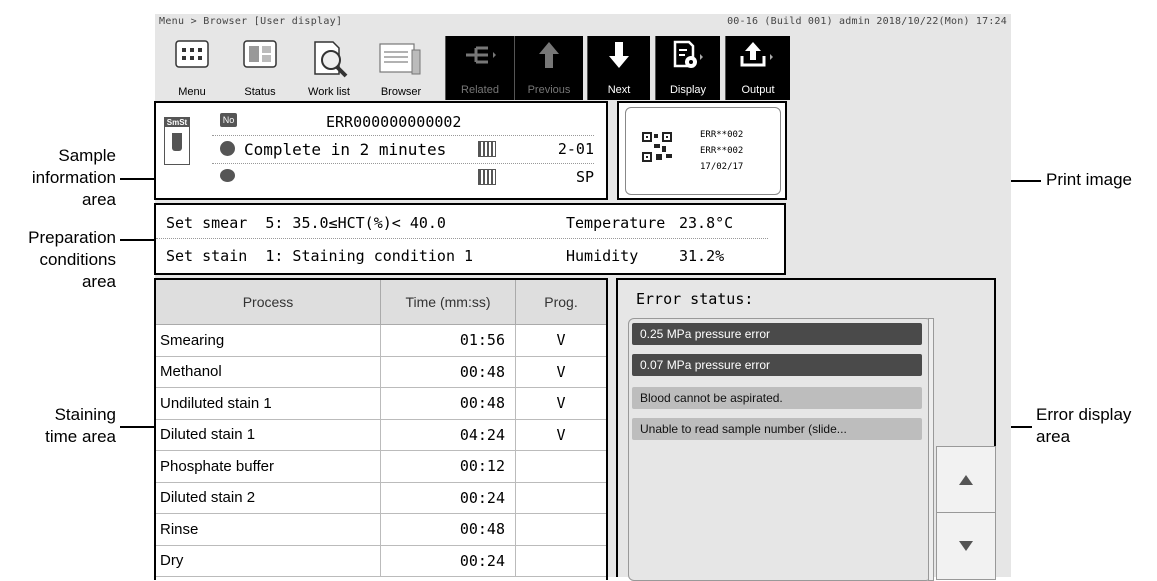 This screenshot has height=581, width=1157. I want to click on print-line-3: 17/02/17, so click(722, 167).